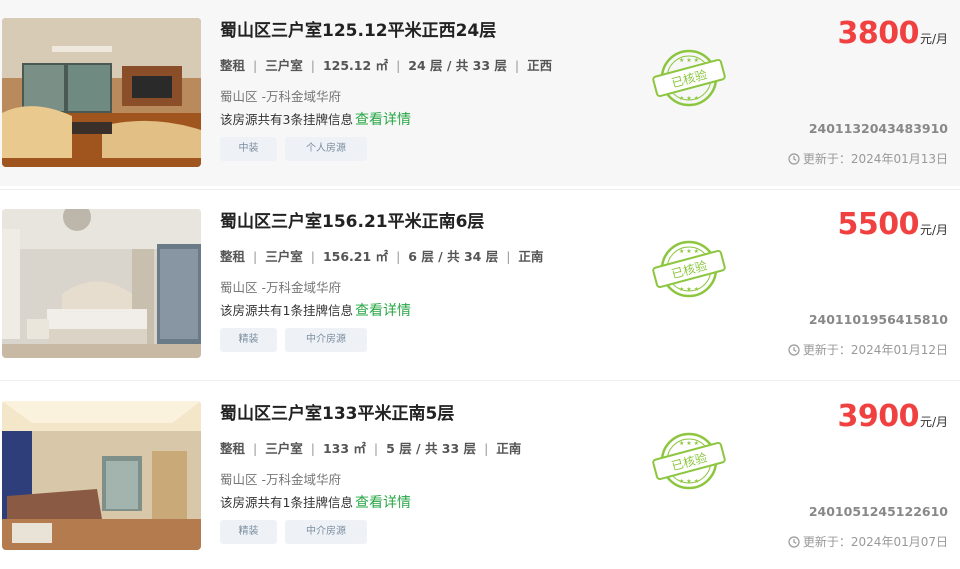  Describe the element at coordinates (326, 149) in the screenshot. I see `tag-source: 个人房源` at that location.